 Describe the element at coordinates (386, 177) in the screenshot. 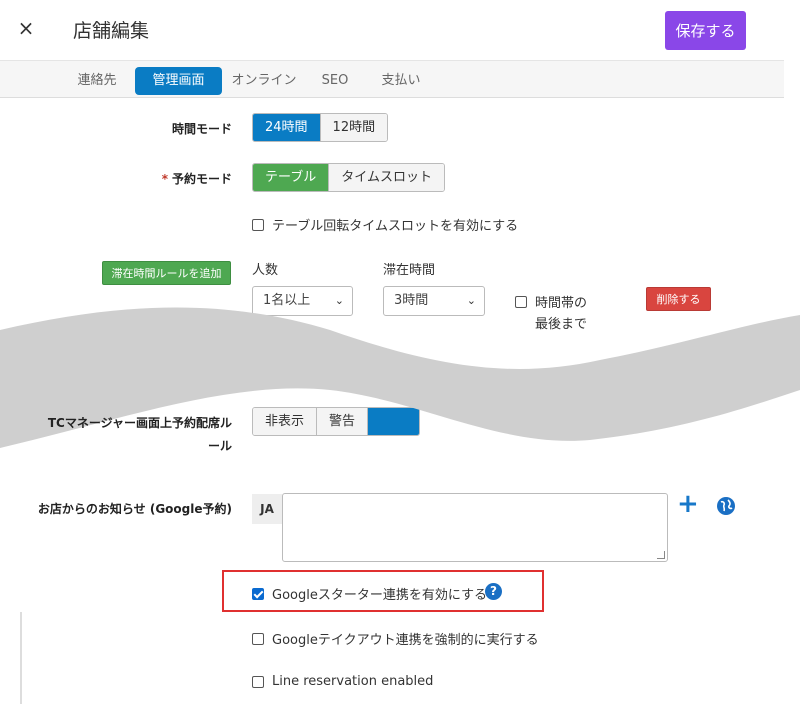

I see `reservation-mode-timeslot-option: タイムスロット` at that location.